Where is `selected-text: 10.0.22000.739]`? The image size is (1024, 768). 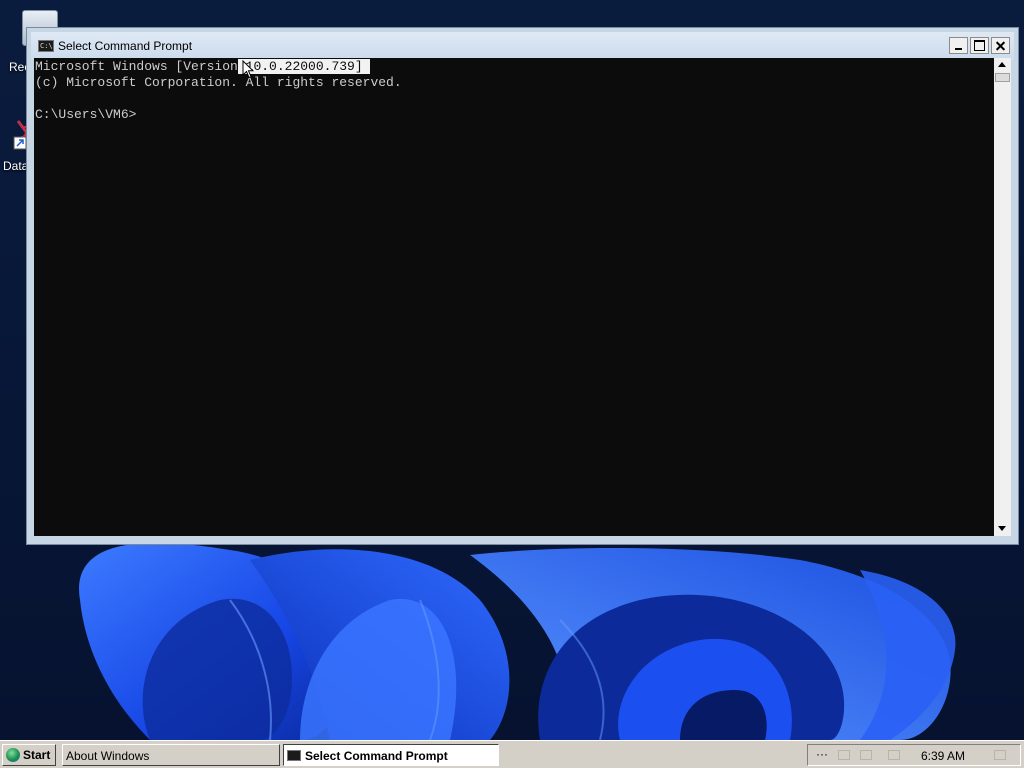
selected-text: 10.0.22000.739] is located at coordinates (304, 66).